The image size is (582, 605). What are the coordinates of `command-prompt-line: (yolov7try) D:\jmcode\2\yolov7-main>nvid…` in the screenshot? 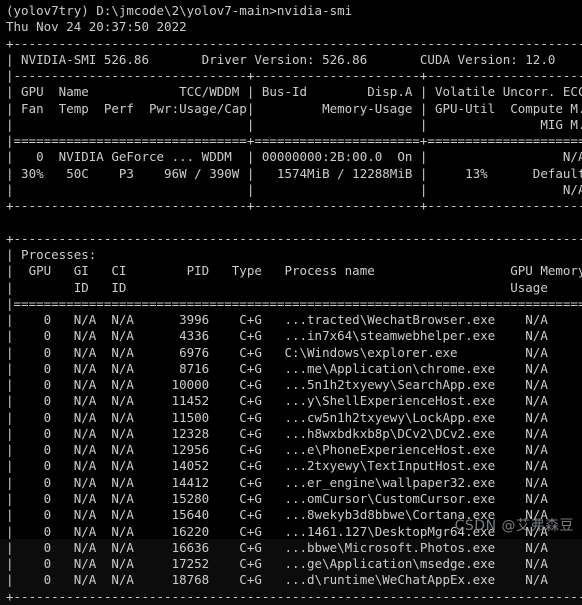 It's located at (179, 10).